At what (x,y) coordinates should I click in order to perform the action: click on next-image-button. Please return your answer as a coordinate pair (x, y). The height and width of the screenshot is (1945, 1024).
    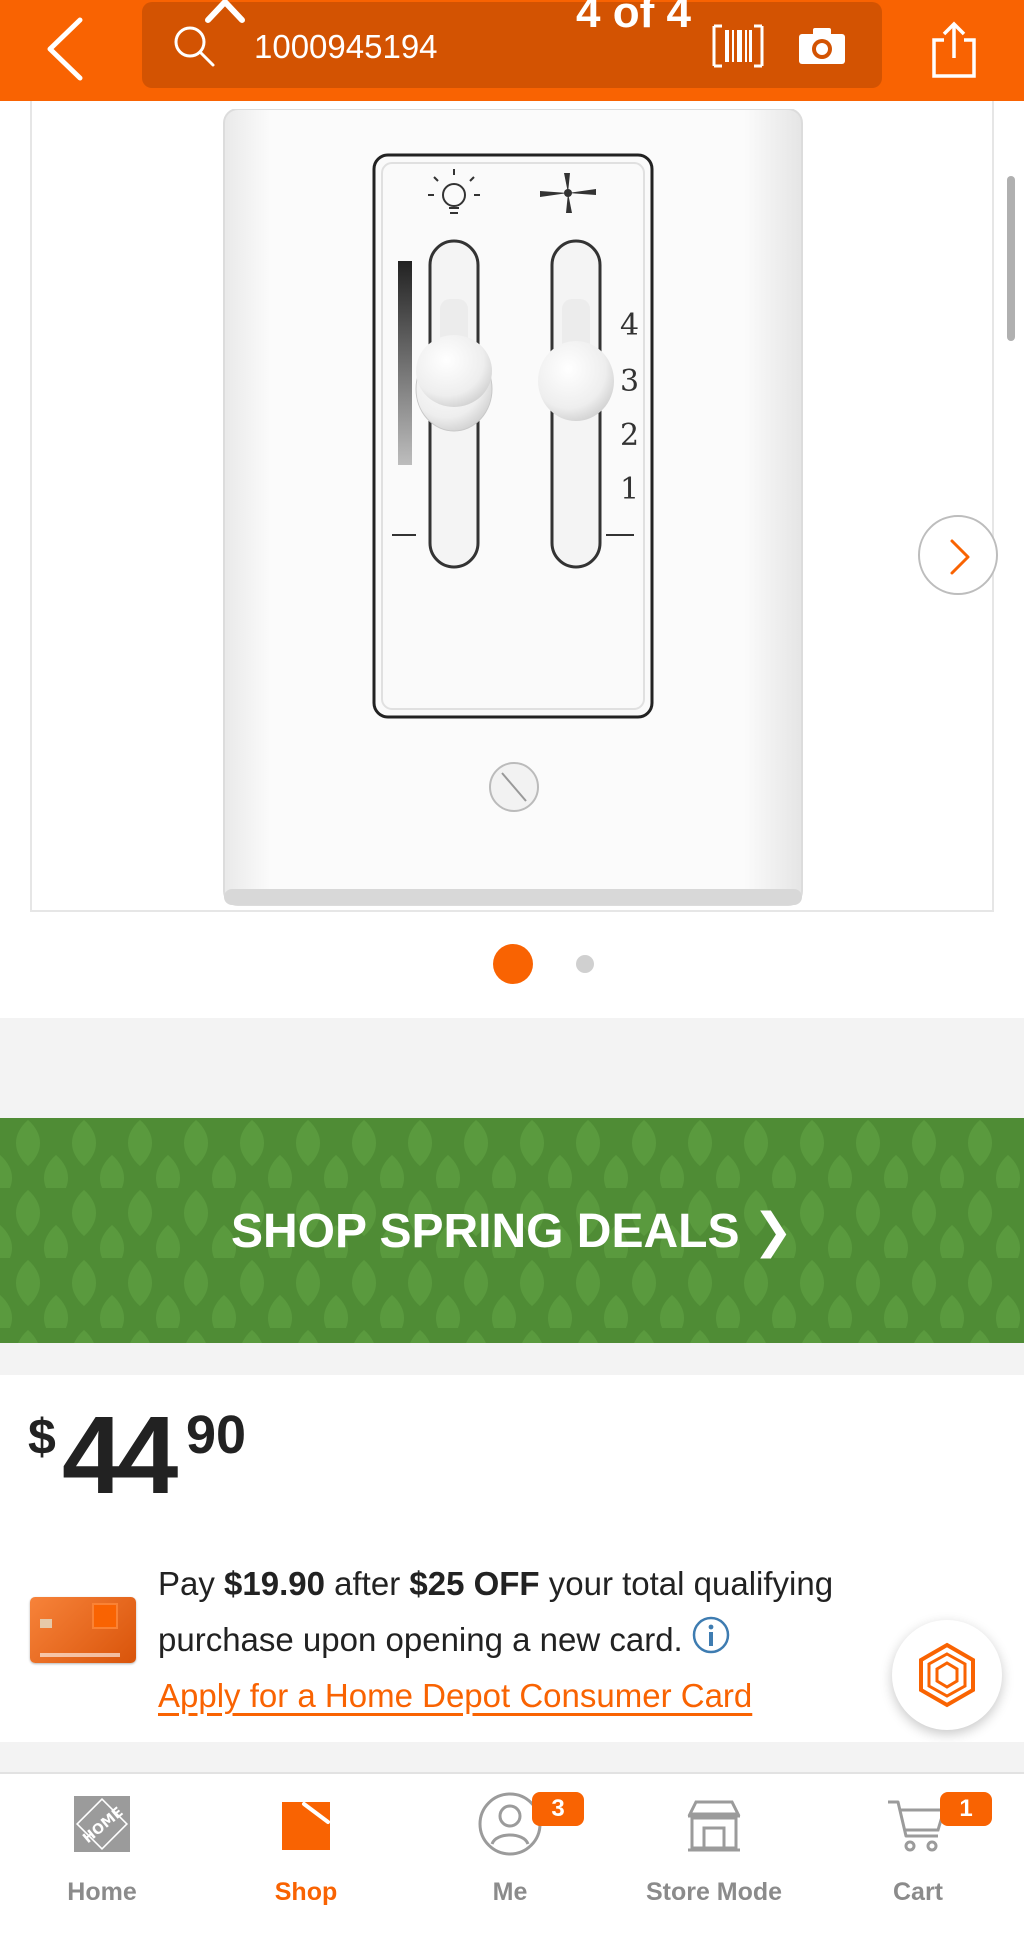
    Looking at the image, I should click on (958, 555).